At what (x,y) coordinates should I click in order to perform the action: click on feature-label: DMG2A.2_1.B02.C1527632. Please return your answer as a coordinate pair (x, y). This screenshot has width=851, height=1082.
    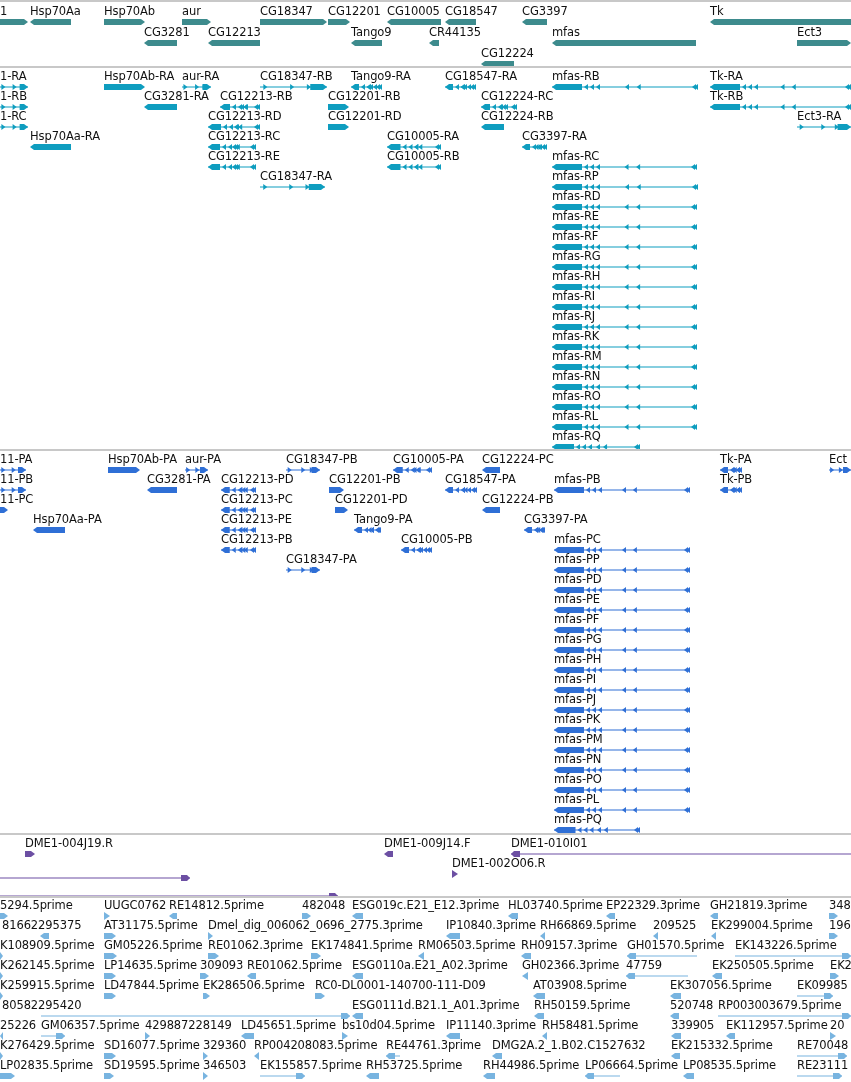
    Looking at the image, I should click on (569, 1045).